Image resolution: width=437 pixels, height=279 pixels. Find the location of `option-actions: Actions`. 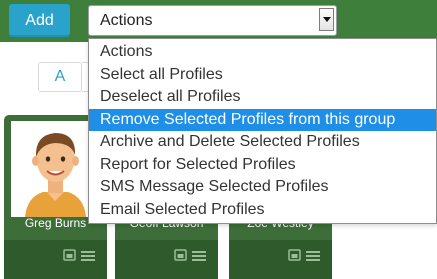

option-actions: Actions is located at coordinates (262, 52).